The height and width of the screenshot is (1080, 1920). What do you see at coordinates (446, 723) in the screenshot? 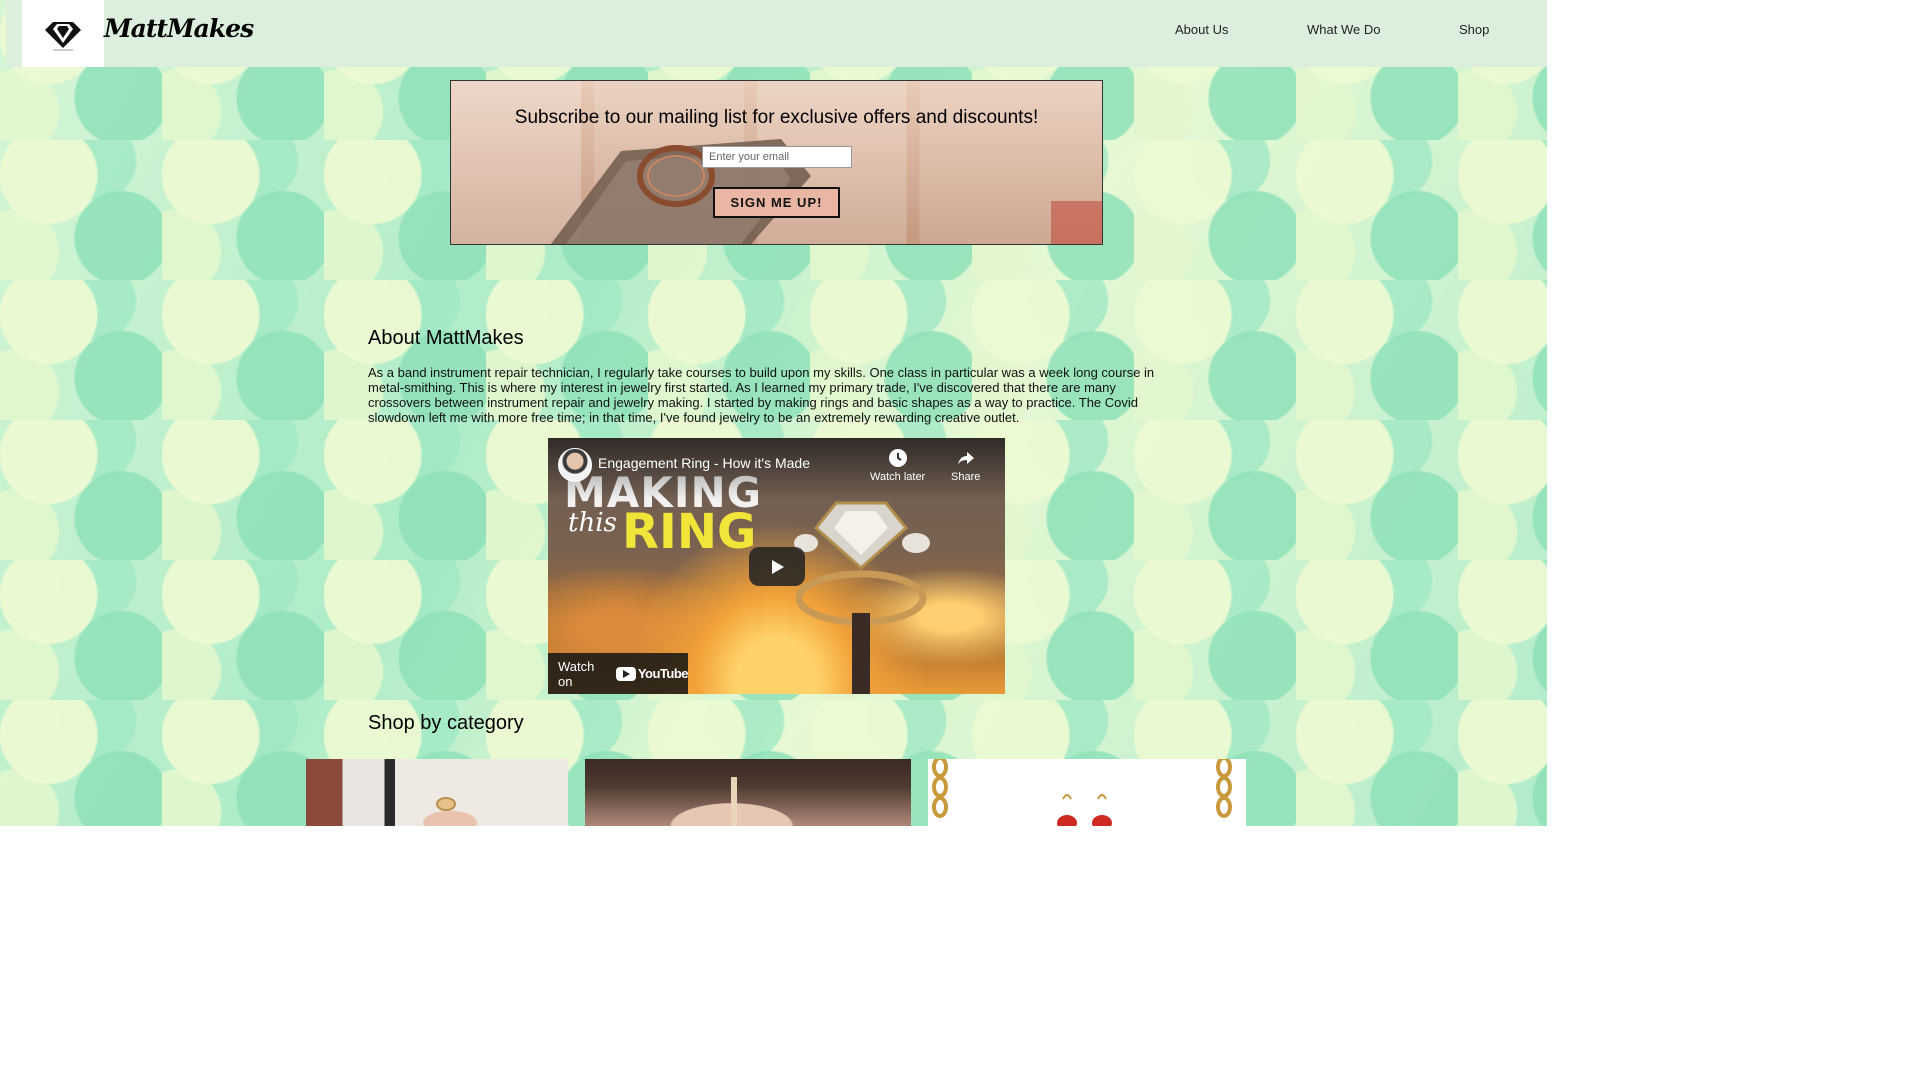
I see `shop-heading: Shop by category` at bounding box center [446, 723].